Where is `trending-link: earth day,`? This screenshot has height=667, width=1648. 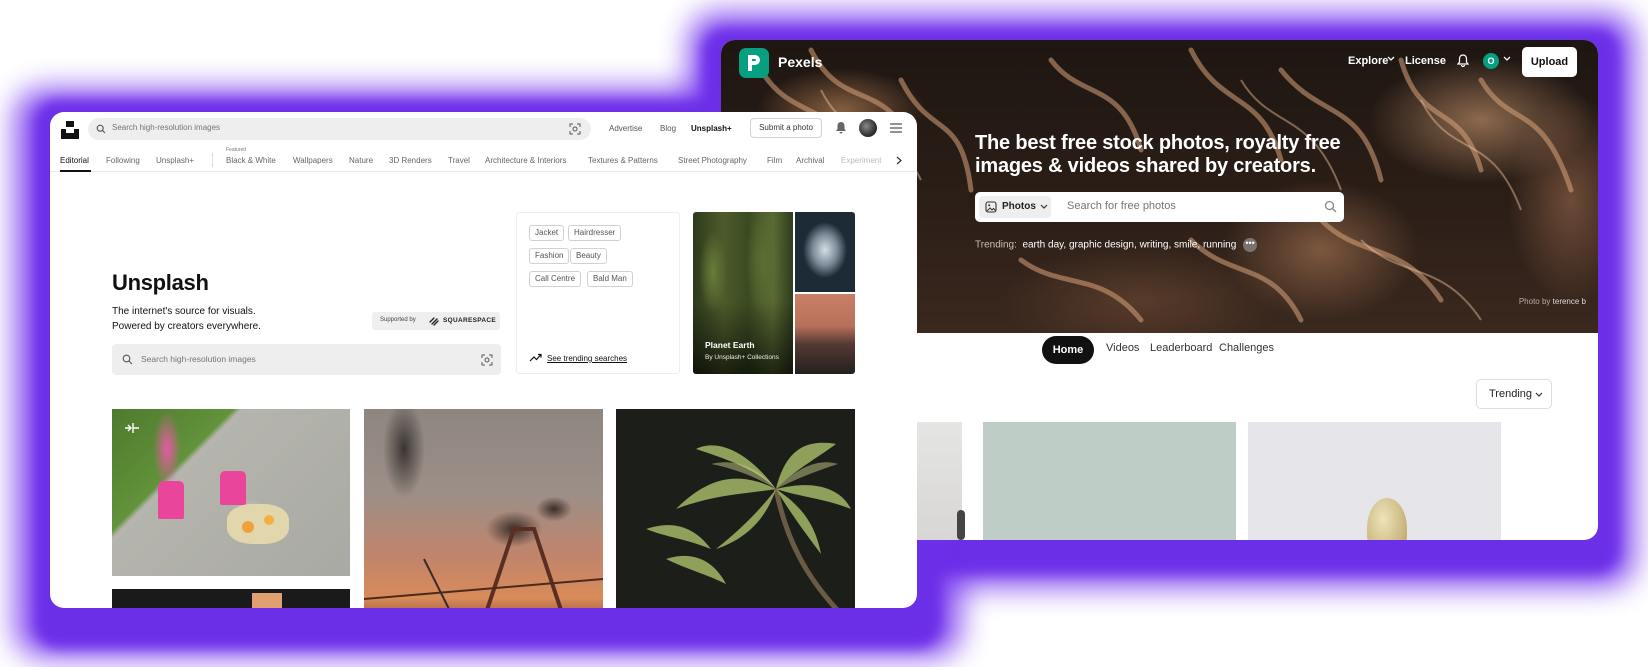 trending-link: earth day, is located at coordinates (1044, 245).